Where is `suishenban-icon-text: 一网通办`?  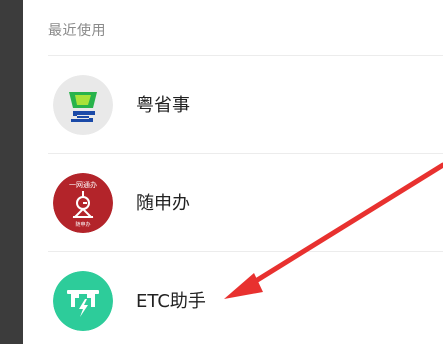 suishenban-icon-text: 一网通办 is located at coordinates (83, 184).